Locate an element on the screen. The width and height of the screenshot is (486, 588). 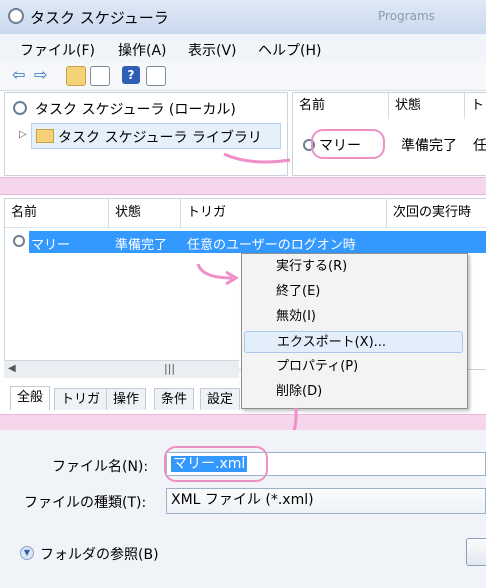
filetype-label: ファイルの種類(T): is located at coordinates (85, 503).